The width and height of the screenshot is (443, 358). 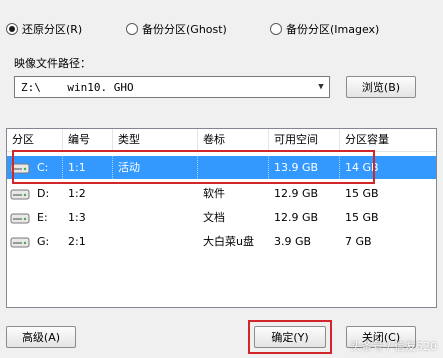 I want to click on column-label: 卷标, so click(x=233, y=140).